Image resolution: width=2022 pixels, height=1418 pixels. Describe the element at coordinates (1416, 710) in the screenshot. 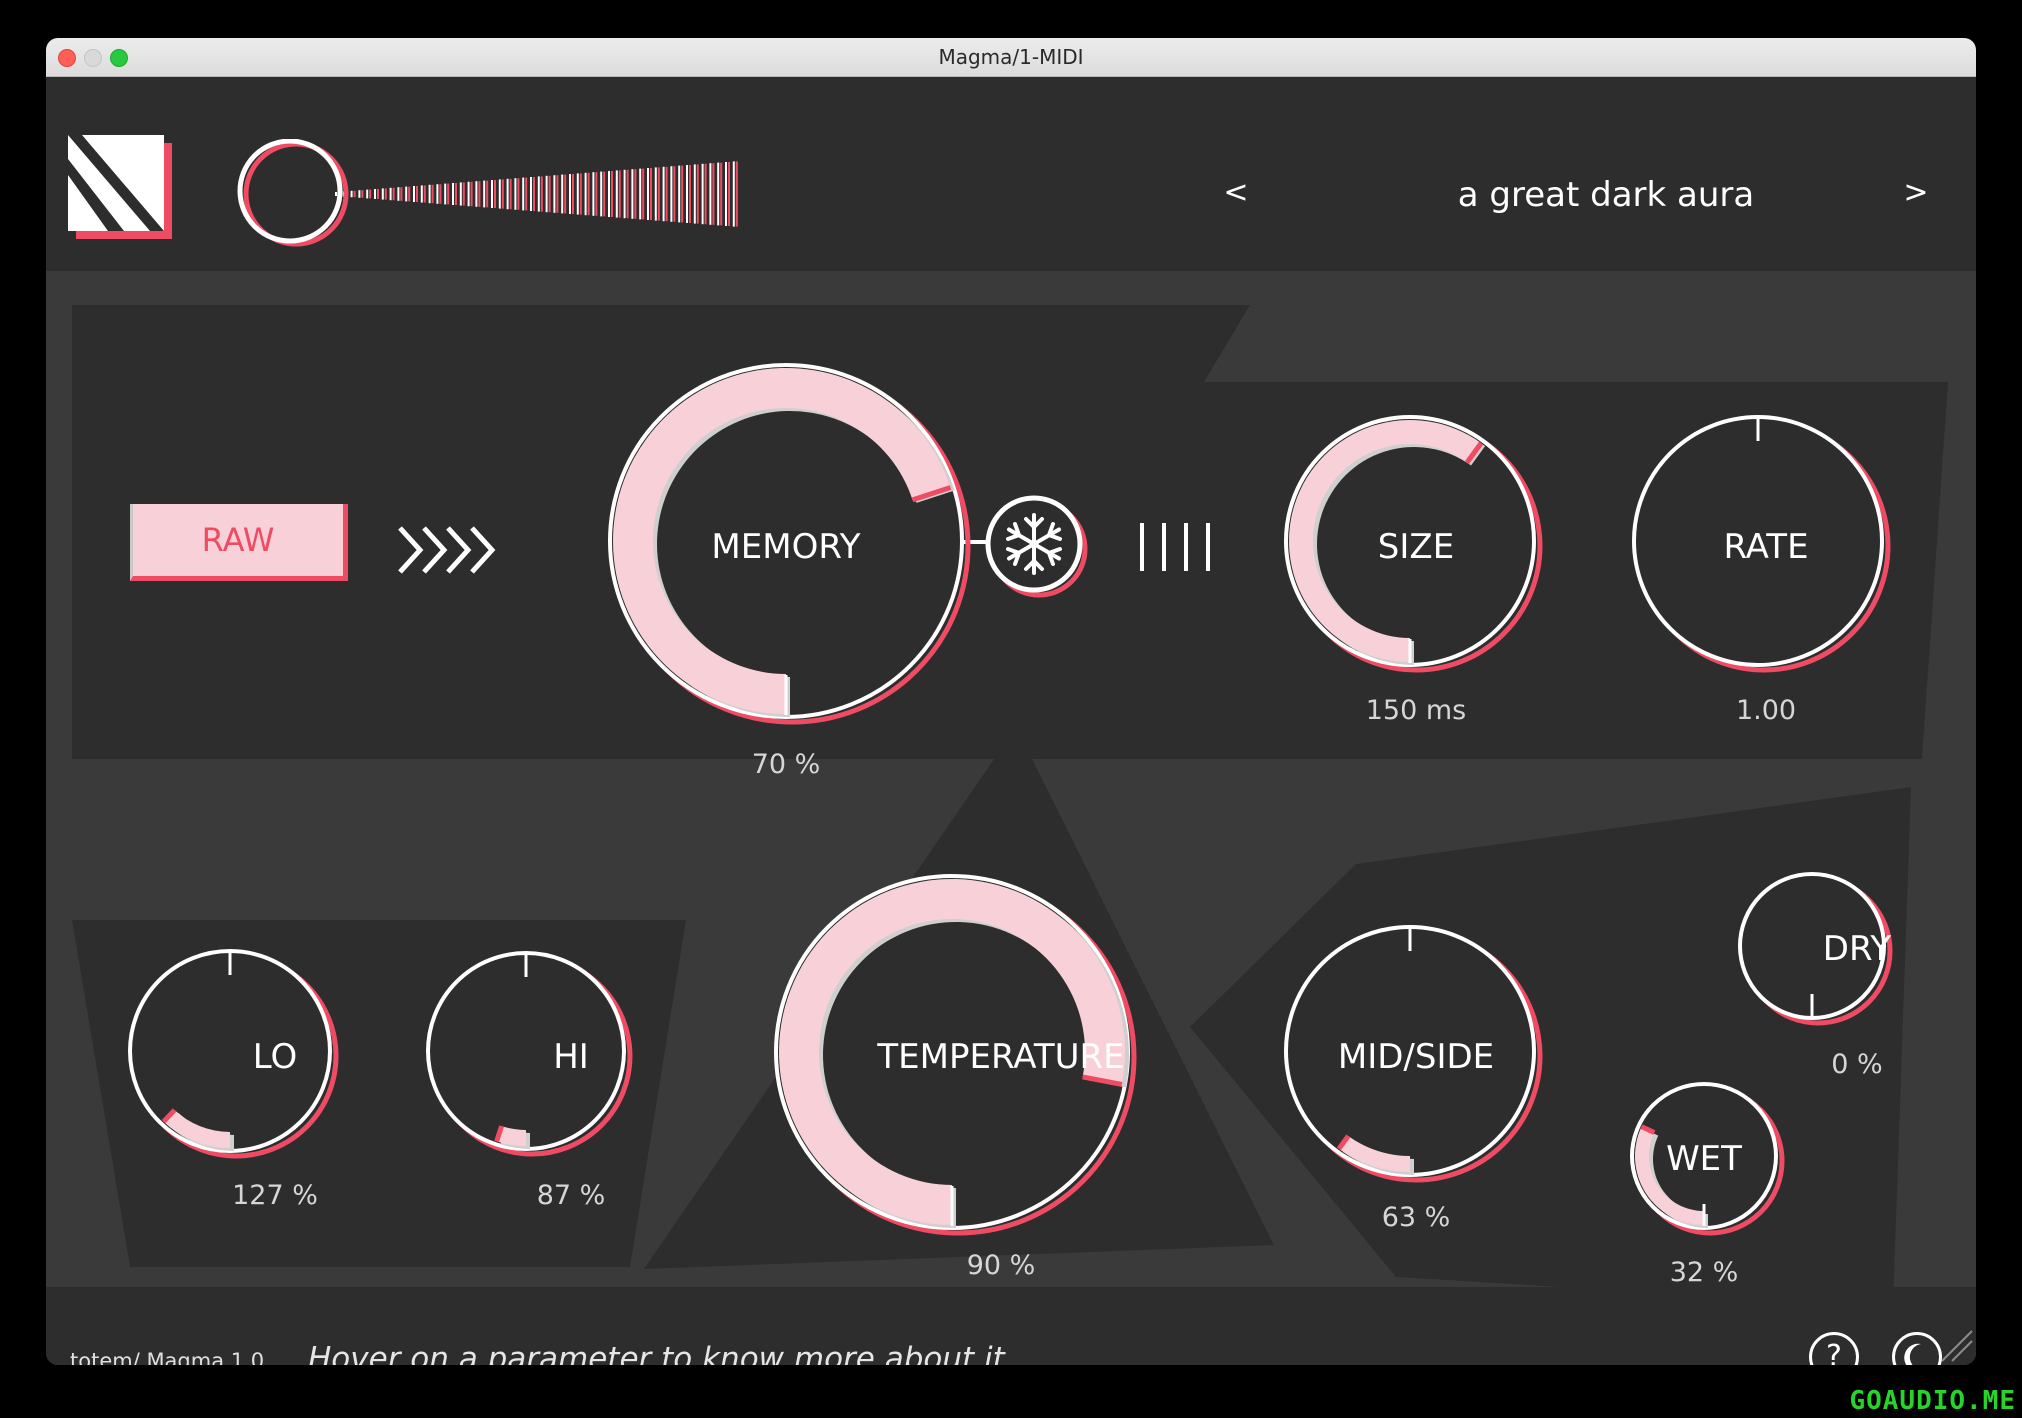

I see `size-value: 150 ms` at that location.